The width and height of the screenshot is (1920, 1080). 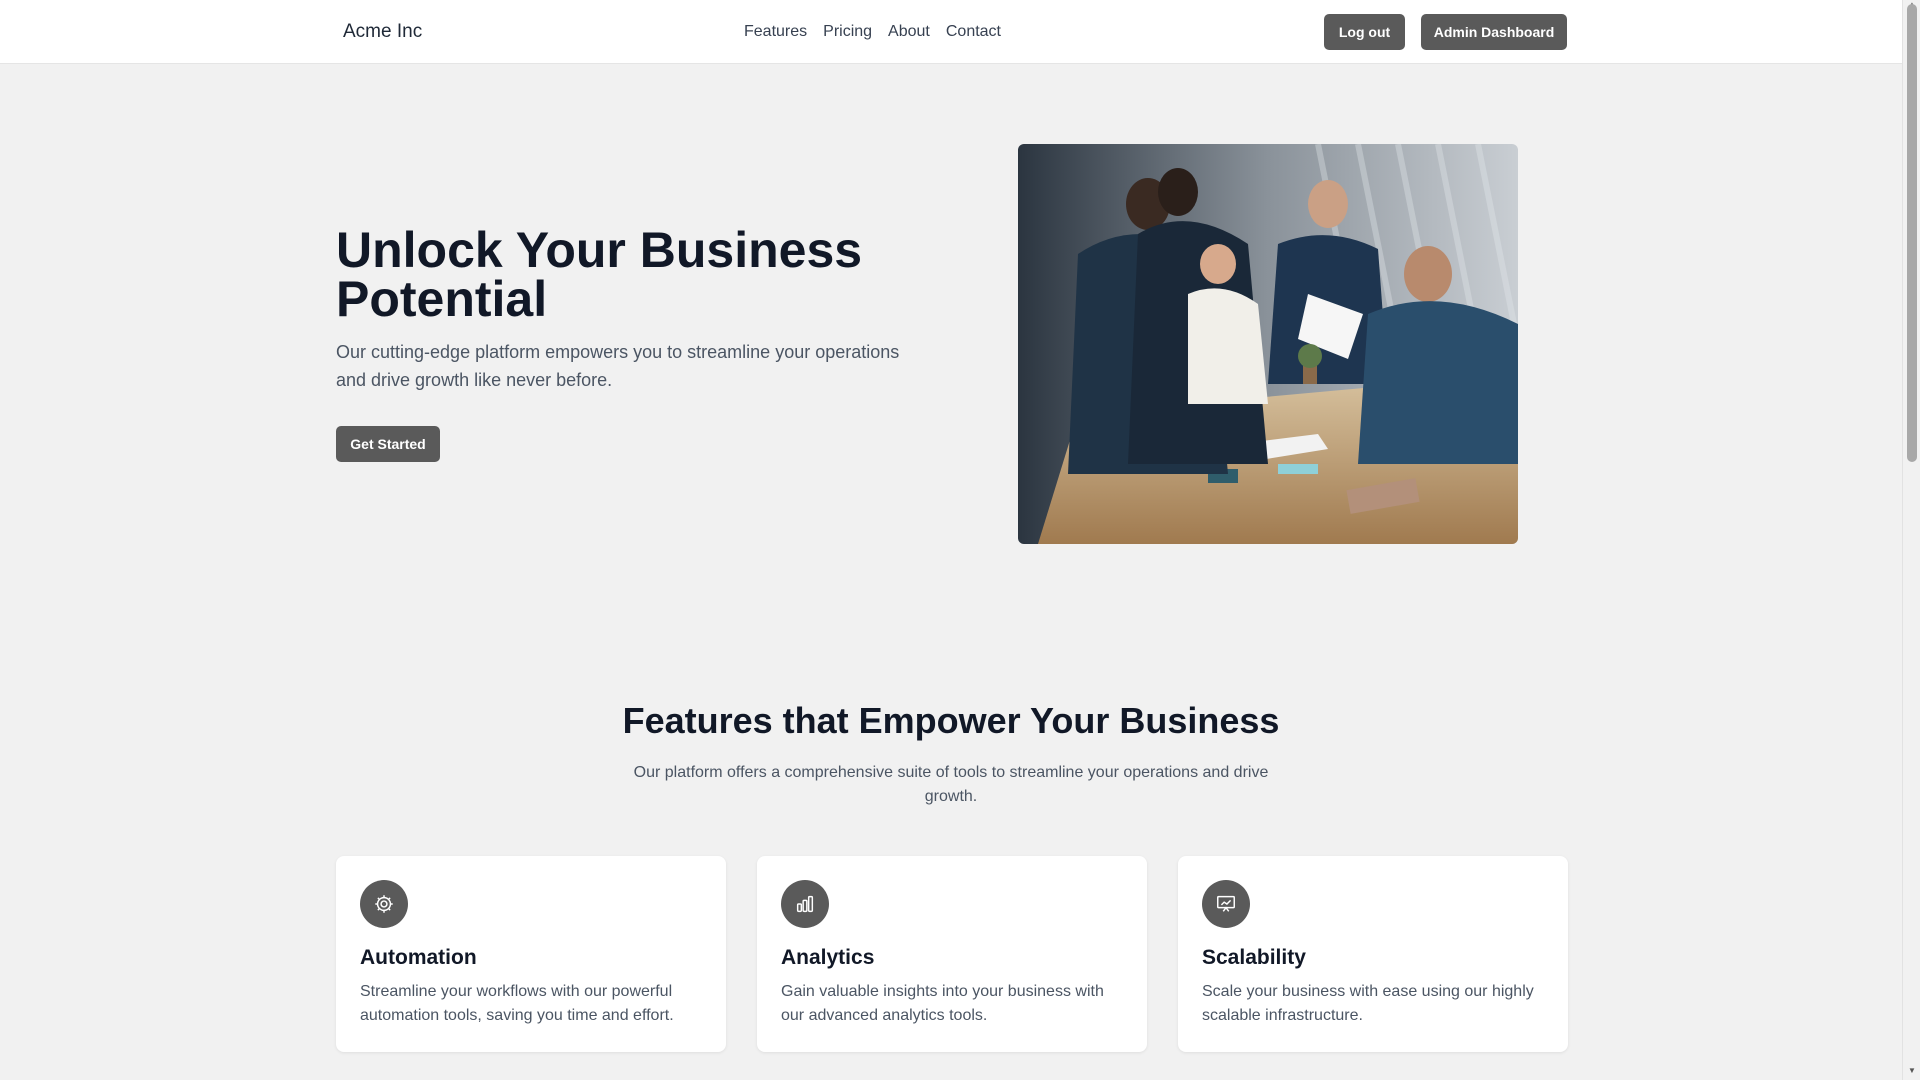 I want to click on hero-title: Unlock Your Business Potential, so click(x=599, y=274).